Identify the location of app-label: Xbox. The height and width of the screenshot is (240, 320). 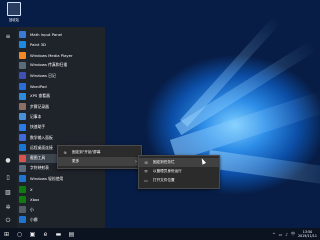
(35, 199).